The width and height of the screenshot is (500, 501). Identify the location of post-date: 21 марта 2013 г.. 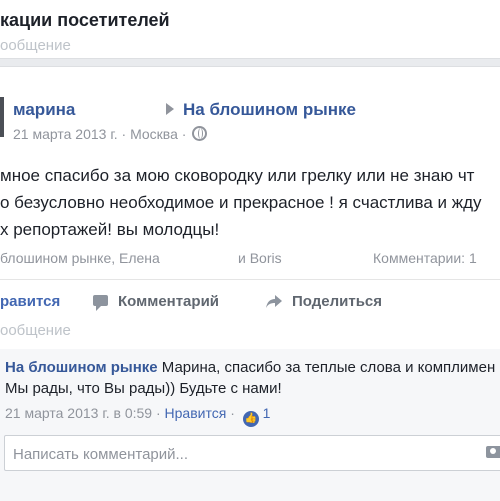
(65, 134).